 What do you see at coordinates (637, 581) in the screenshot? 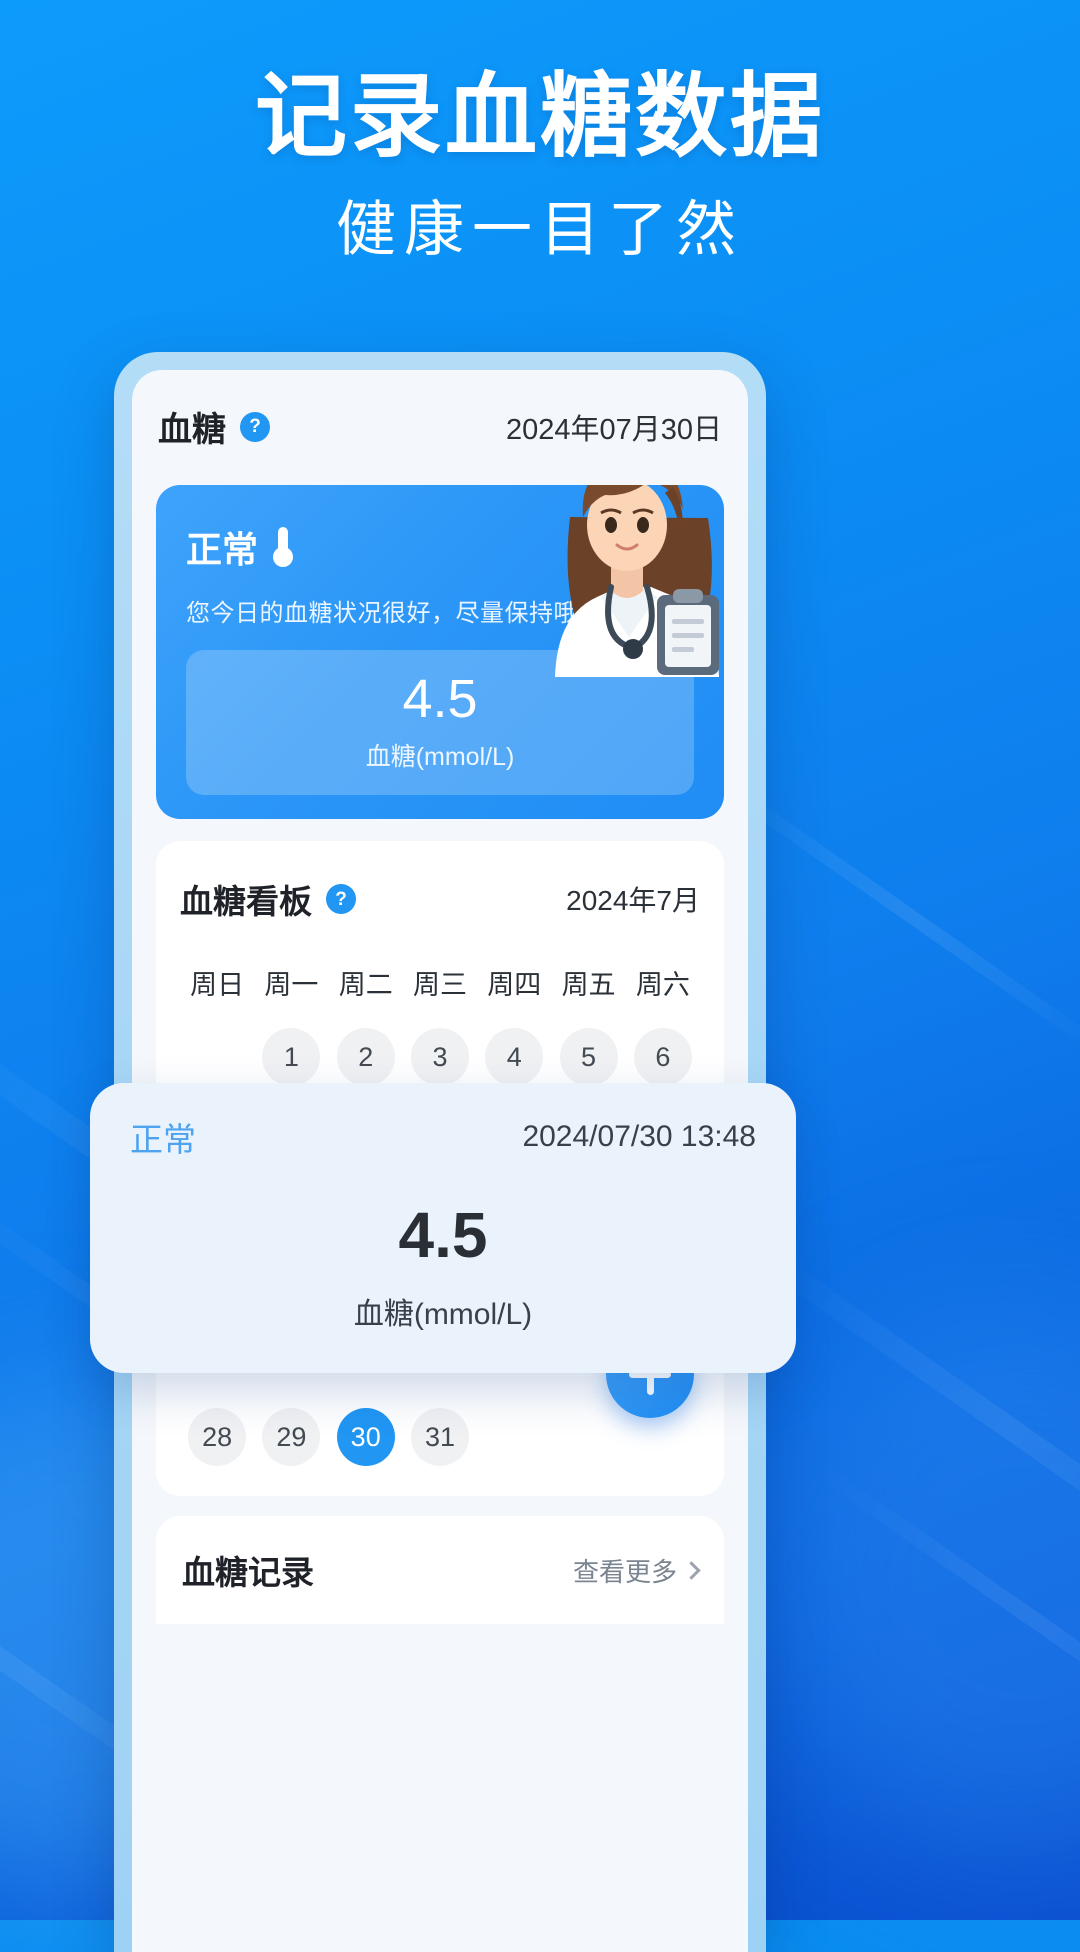
I see `doctor-avatar` at bounding box center [637, 581].